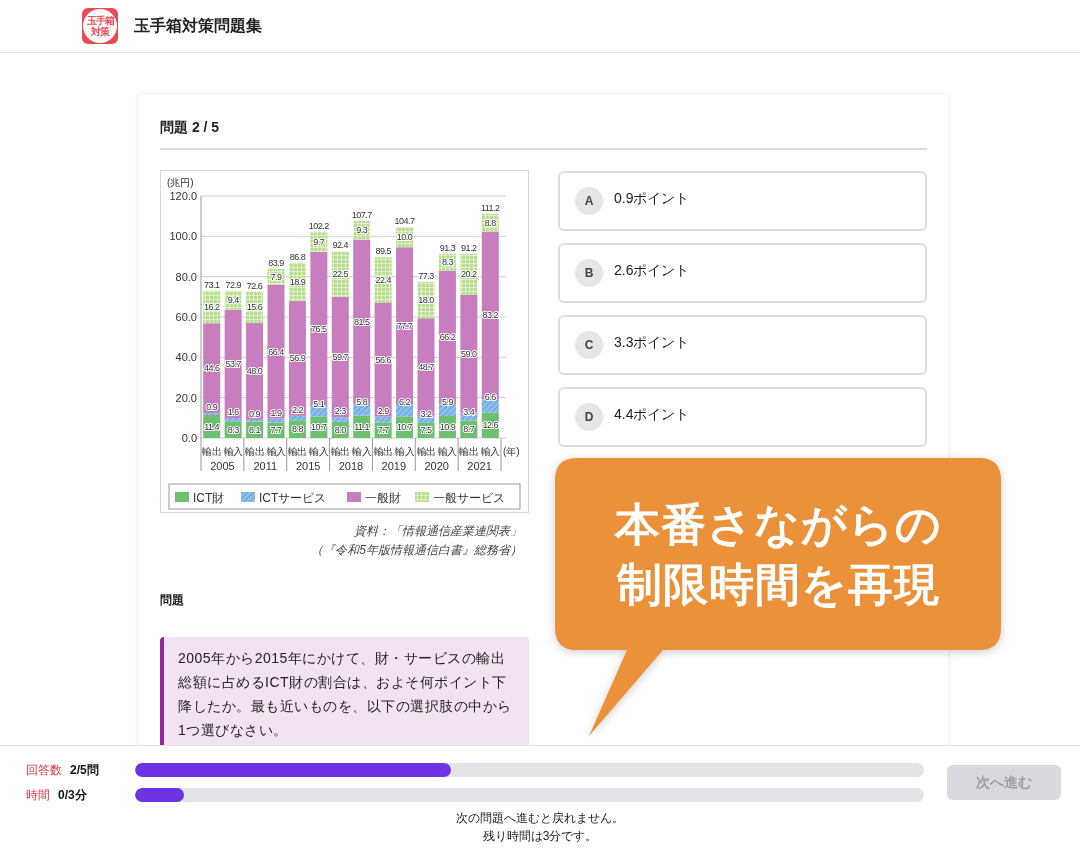 The width and height of the screenshot is (1080, 850). I want to click on total-label: 104.7, so click(404, 221).